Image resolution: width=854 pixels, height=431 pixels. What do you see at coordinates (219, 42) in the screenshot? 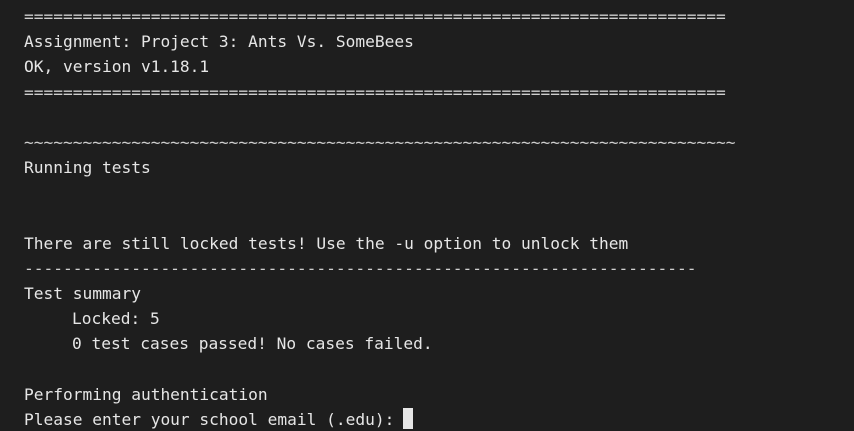
I see `assignment-line: Assignment: Project 3: Ants Vs. SomeBees` at bounding box center [219, 42].